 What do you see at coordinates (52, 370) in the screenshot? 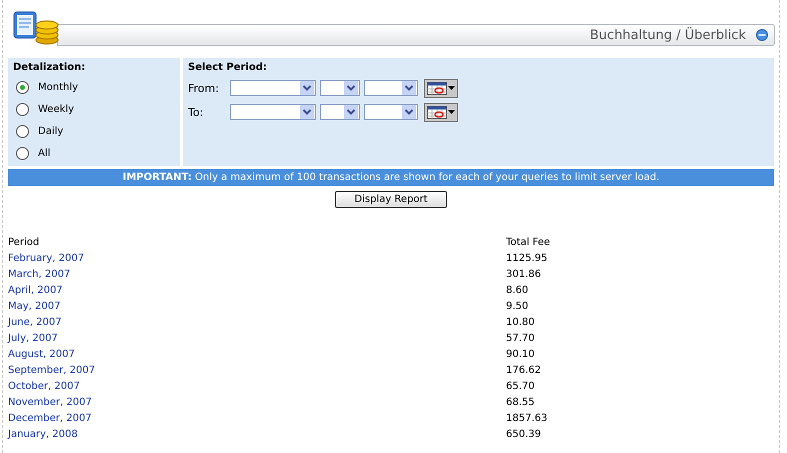
I see `period-link: September, 2007` at bounding box center [52, 370].